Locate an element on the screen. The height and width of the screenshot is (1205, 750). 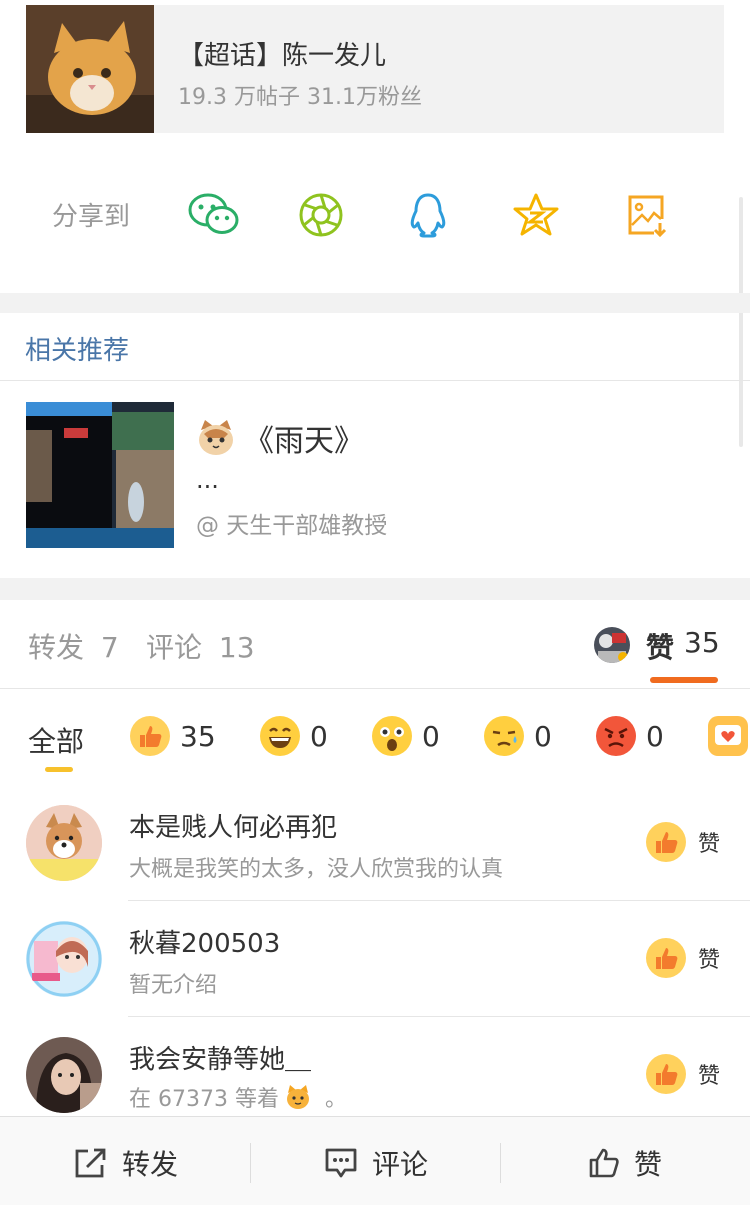
like-bottom-label: 赞 is located at coordinates (648, 1164).